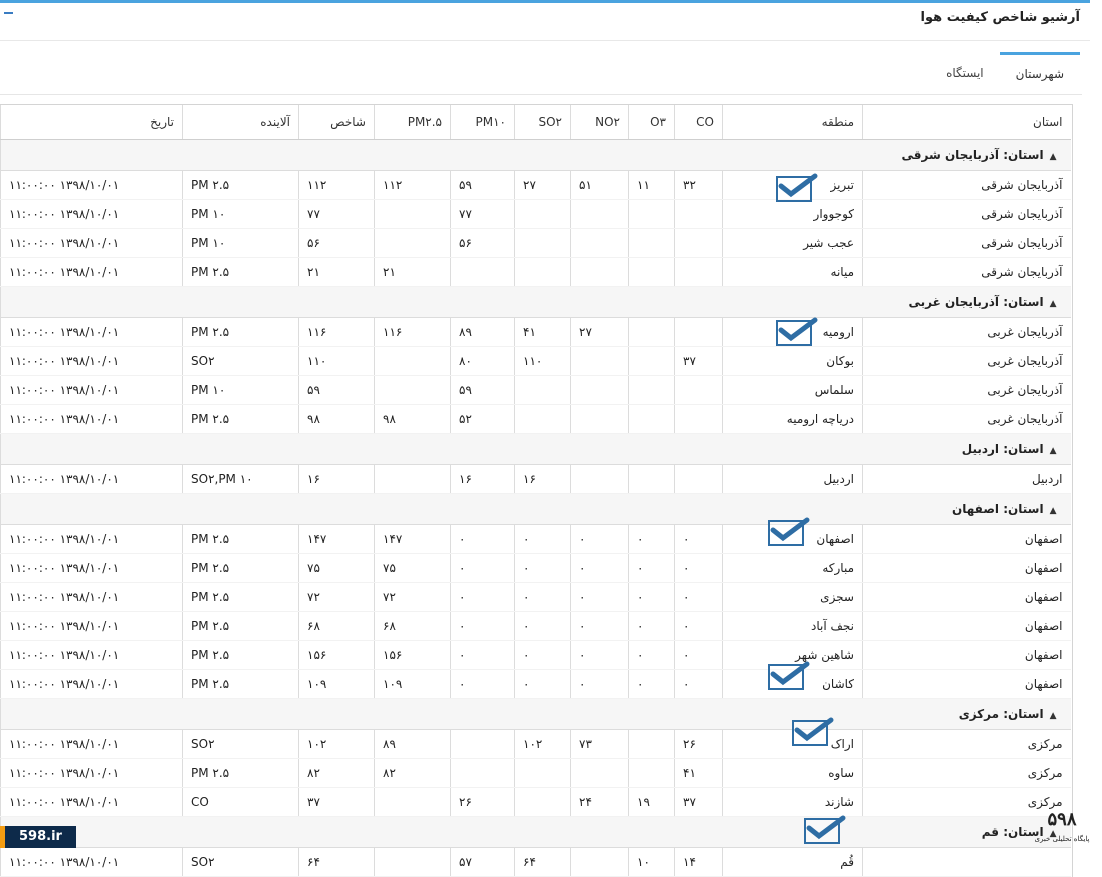 Image resolution: width=1102 pixels, height=877 pixels. I want to click on tab-city: شهرستان, so click(1039, 73).